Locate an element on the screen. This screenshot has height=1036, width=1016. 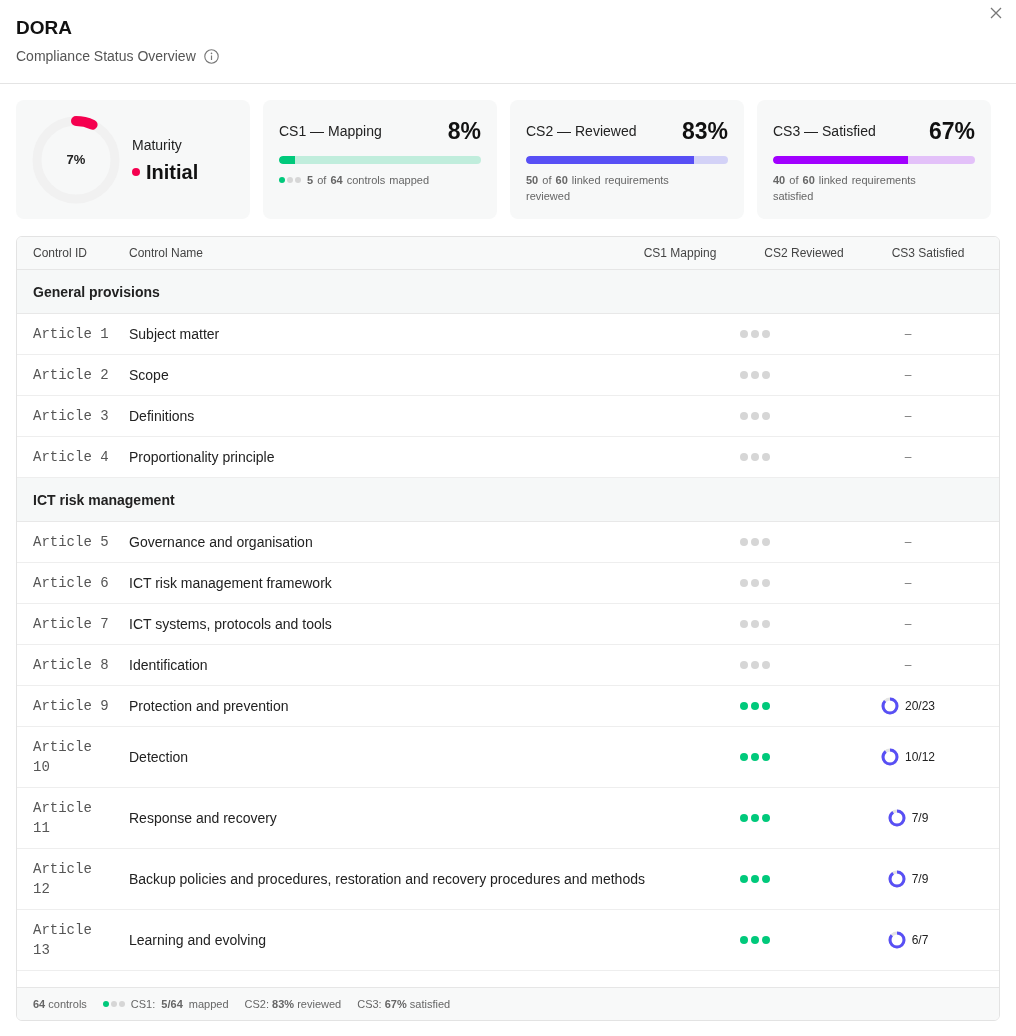
control-name: ICT risk management framework is located at coordinates (230, 583).